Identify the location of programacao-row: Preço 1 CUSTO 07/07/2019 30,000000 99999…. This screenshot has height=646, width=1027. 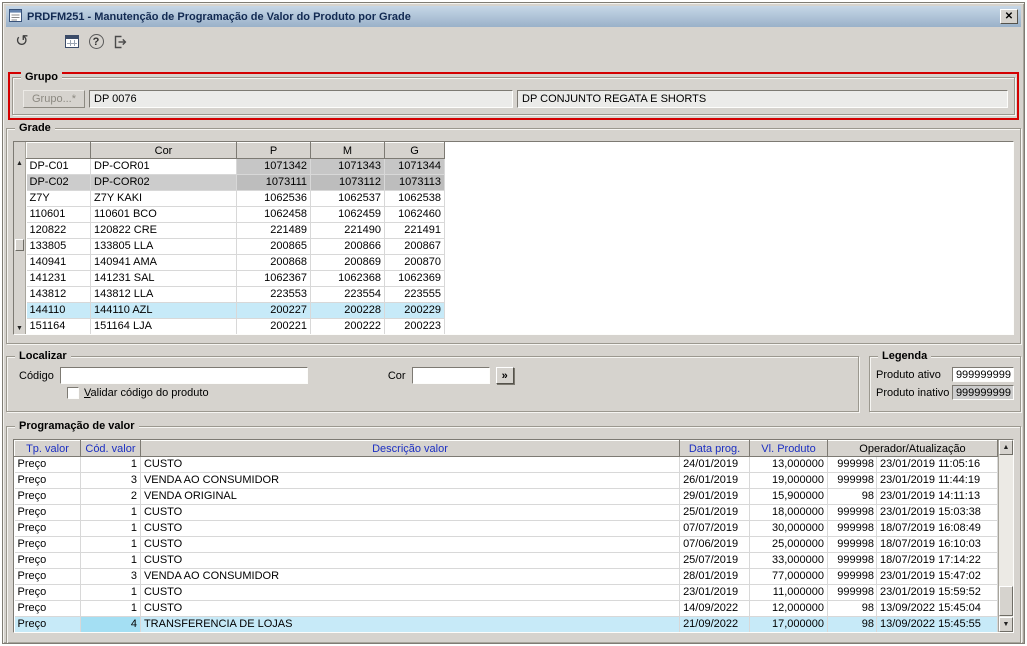
(506, 528).